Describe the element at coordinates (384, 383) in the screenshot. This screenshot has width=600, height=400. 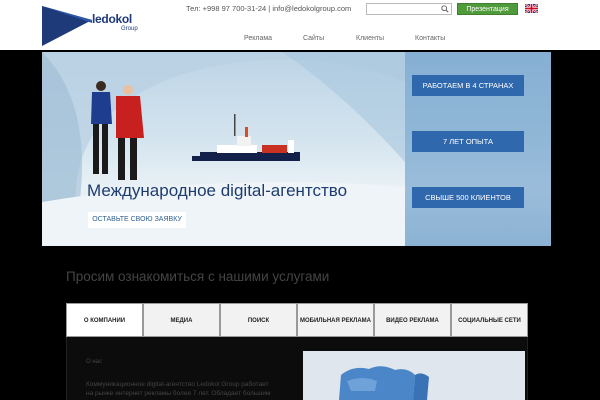
I see `map-illustration` at that location.